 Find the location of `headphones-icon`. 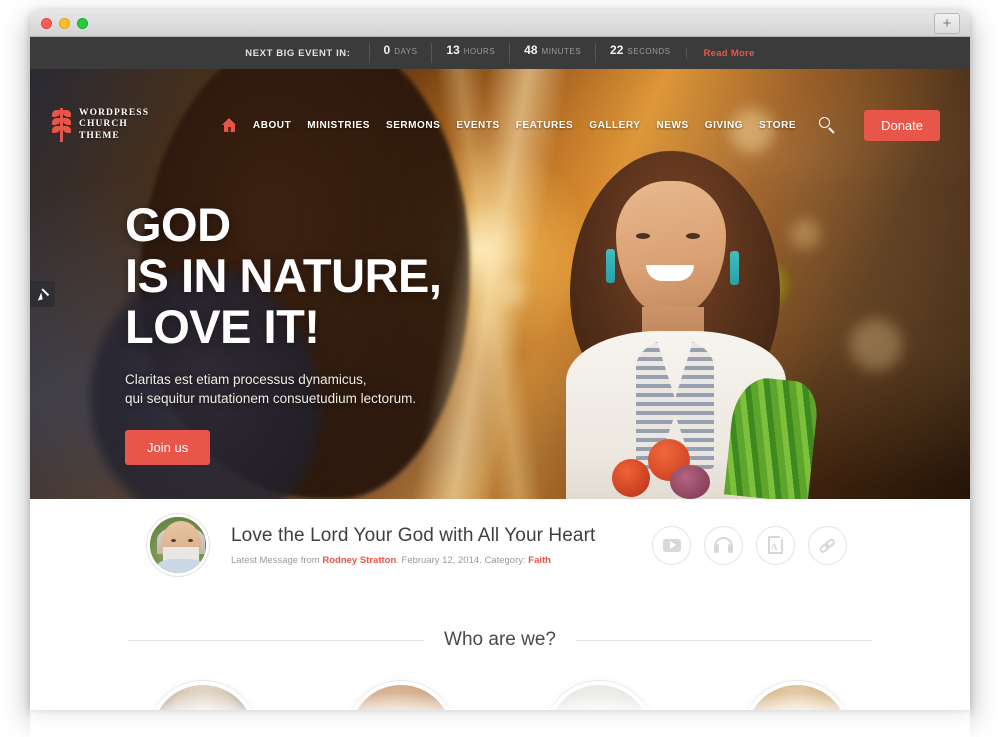

headphones-icon is located at coordinates (723, 545).